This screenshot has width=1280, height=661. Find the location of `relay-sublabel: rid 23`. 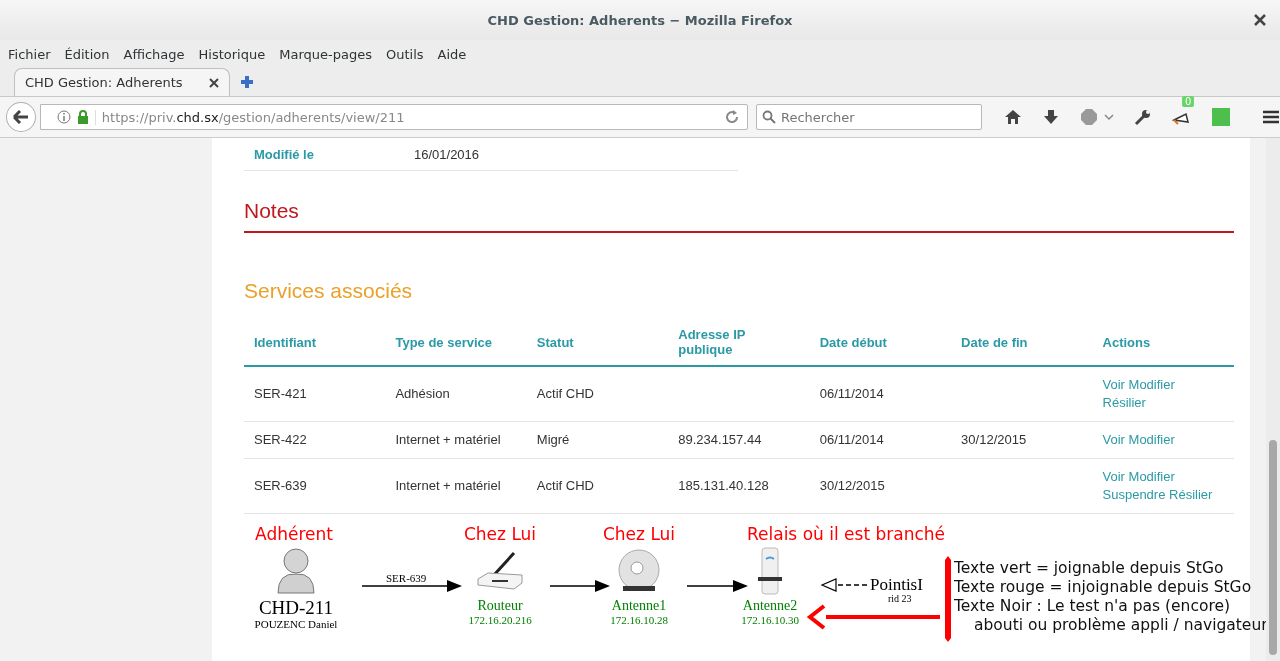

relay-sublabel: rid 23 is located at coordinates (900, 598).